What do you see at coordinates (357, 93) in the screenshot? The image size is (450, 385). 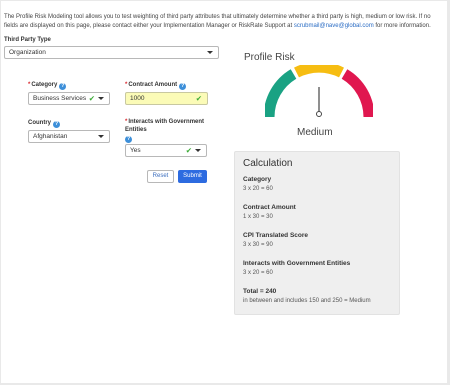 I see `gauge-high-segment` at bounding box center [357, 93].